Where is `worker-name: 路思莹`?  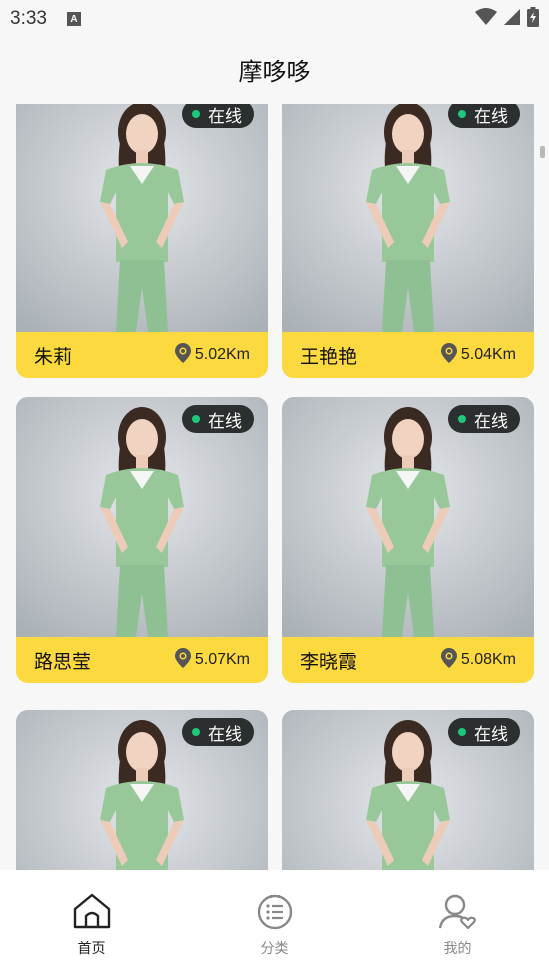 worker-name: 路思莹 is located at coordinates (63, 661).